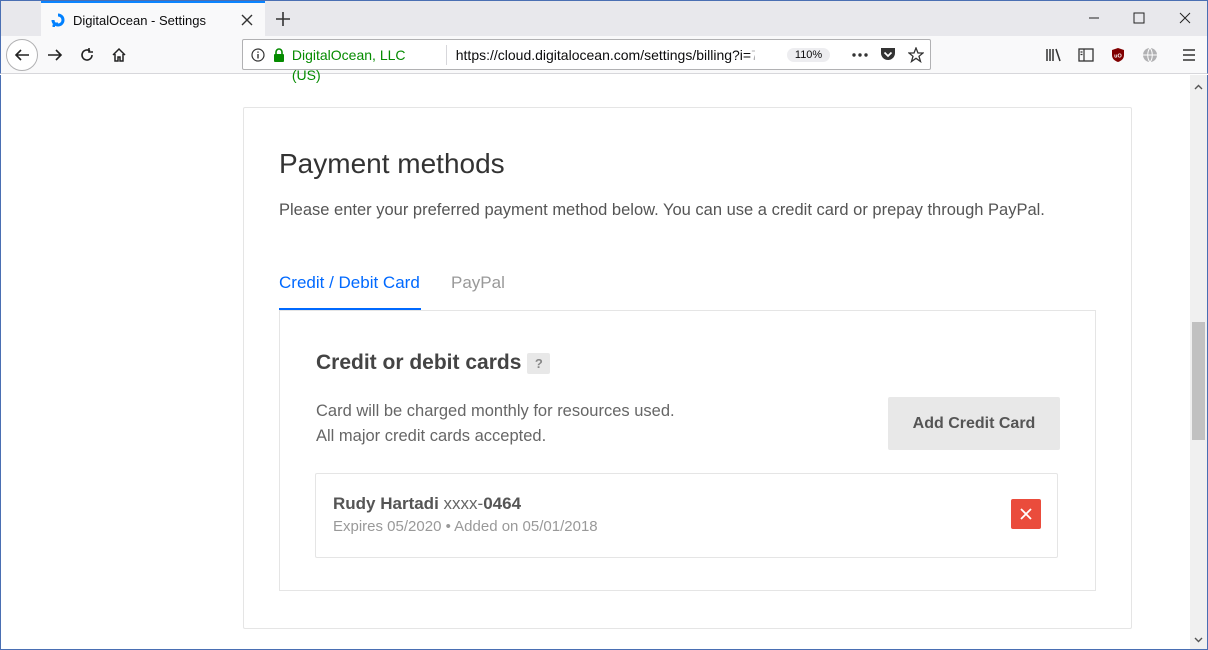 The width and height of the screenshot is (1208, 650). Describe the element at coordinates (419, 362) in the screenshot. I see `cards-title-text: Credit or debit cards` at that location.